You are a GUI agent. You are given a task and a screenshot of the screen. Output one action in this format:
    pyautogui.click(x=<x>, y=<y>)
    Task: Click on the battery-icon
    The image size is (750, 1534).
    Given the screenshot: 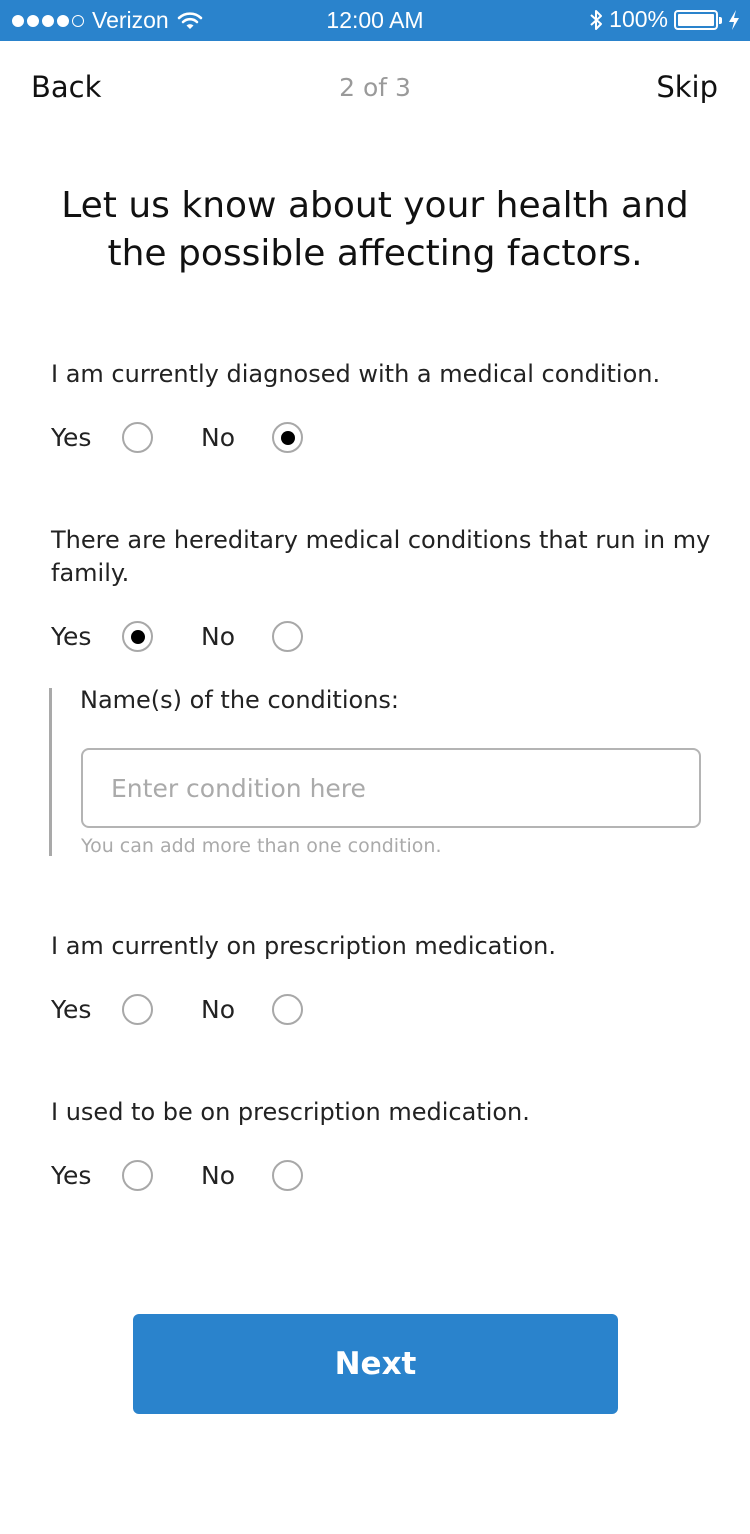 What is the action you would take?
    pyautogui.click(x=698, y=19)
    